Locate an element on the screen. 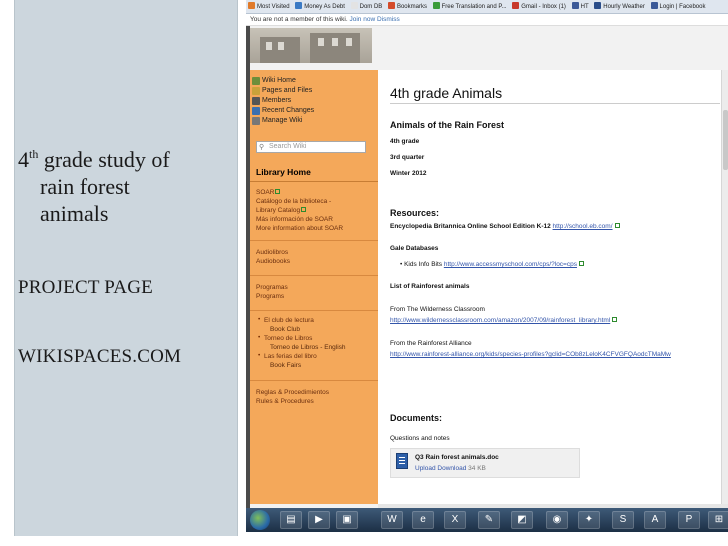  join-now-link: Join now is located at coordinates (362, 19).